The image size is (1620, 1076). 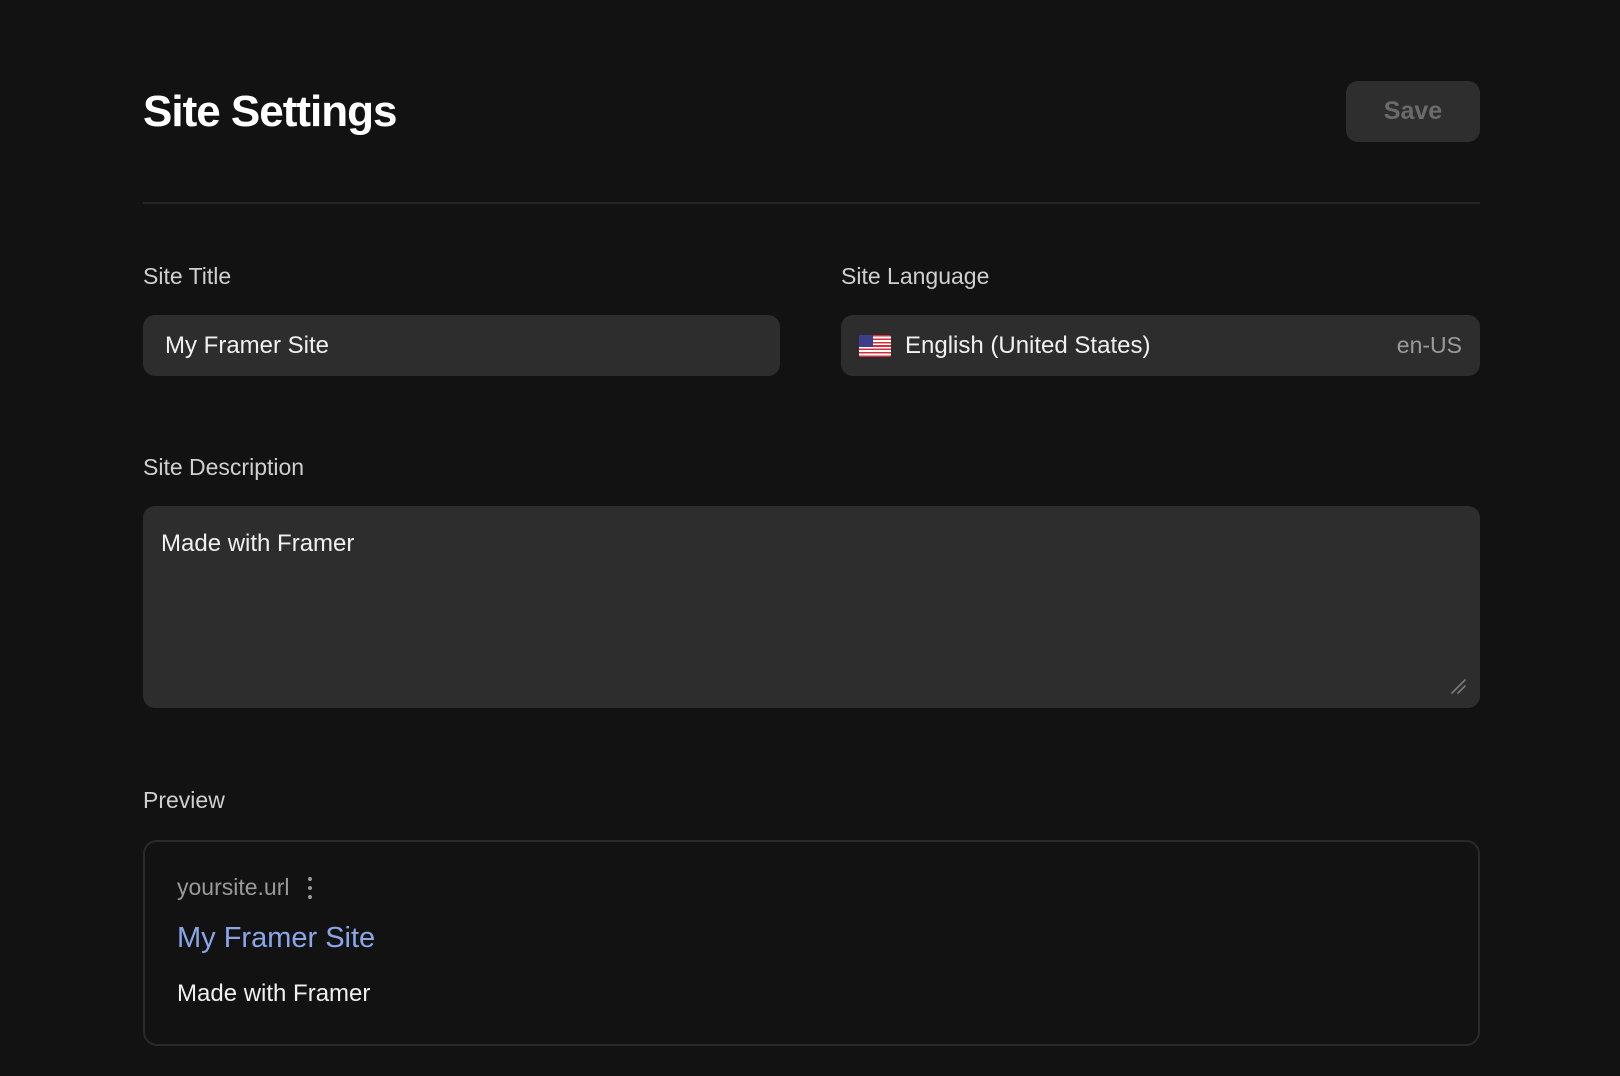 I want to click on preview-url-row: yoursite.url, so click(x=245, y=887).